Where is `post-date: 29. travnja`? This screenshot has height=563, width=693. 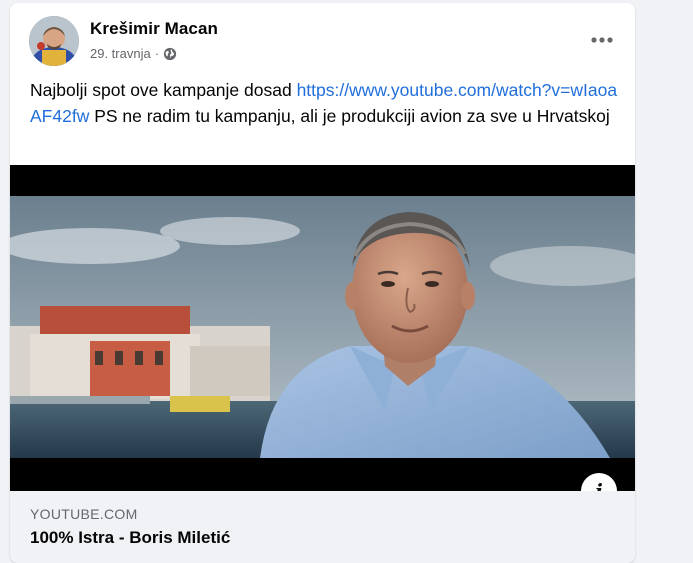 post-date: 29. travnja is located at coordinates (120, 53).